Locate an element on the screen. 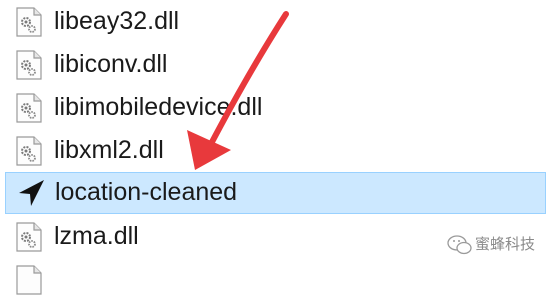 This screenshot has width=548, height=295. file-row-libxml2: libxml2.dll is located at coordinates (274, 150).